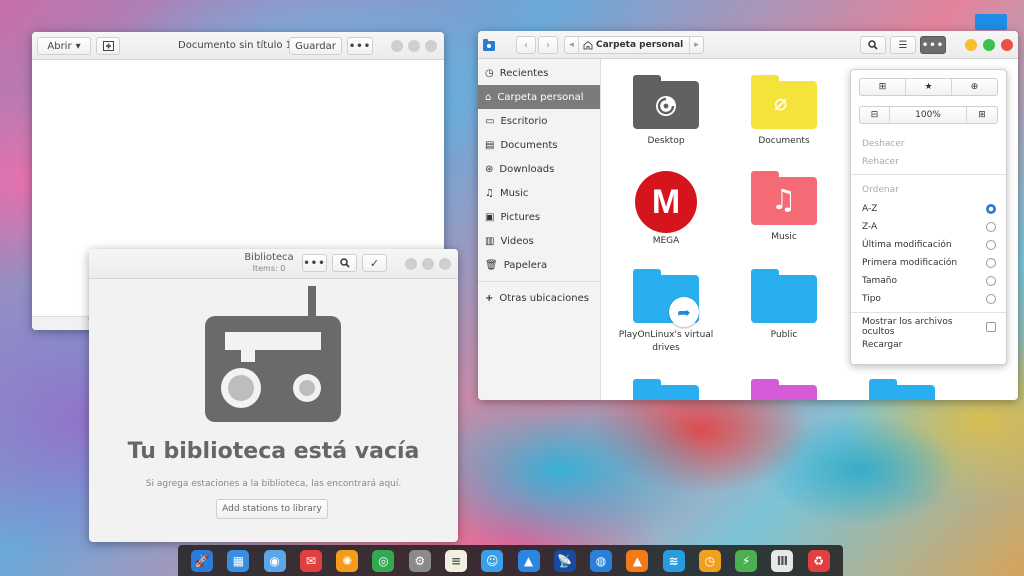 Image resolution: width=1024 pixels, height=576 pixels. I want to click on undo-item: Deshacer, so click(929, 144).